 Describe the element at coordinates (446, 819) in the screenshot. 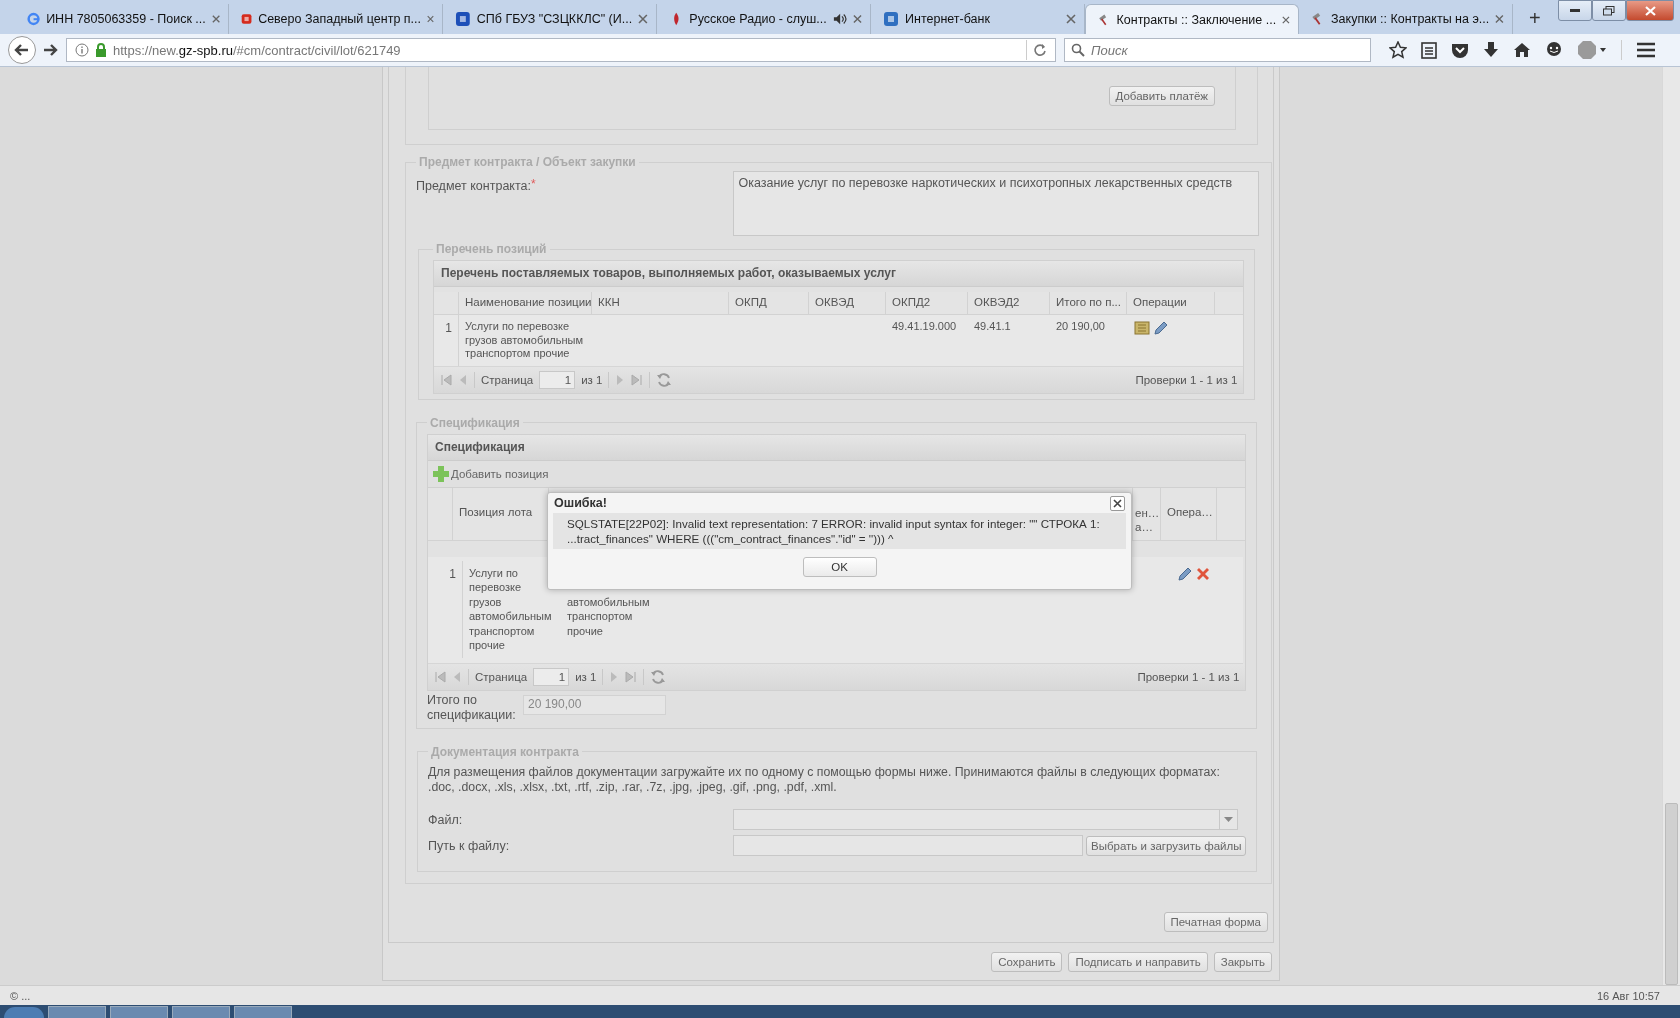

I see `field-label: Файл:` at that location.